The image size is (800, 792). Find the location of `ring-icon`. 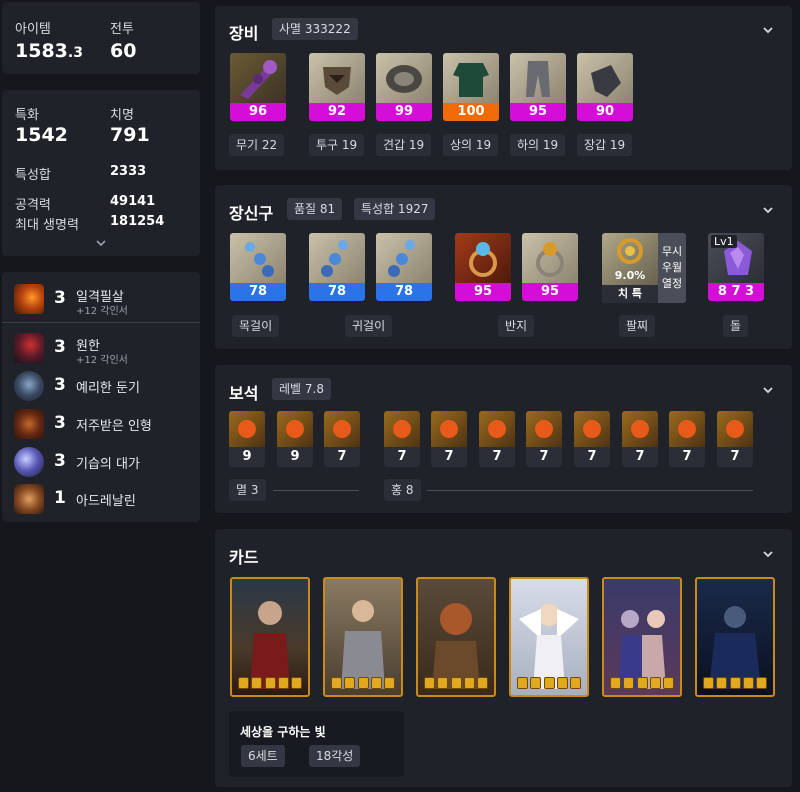

ring-icon is located at coordinates (483, 258).